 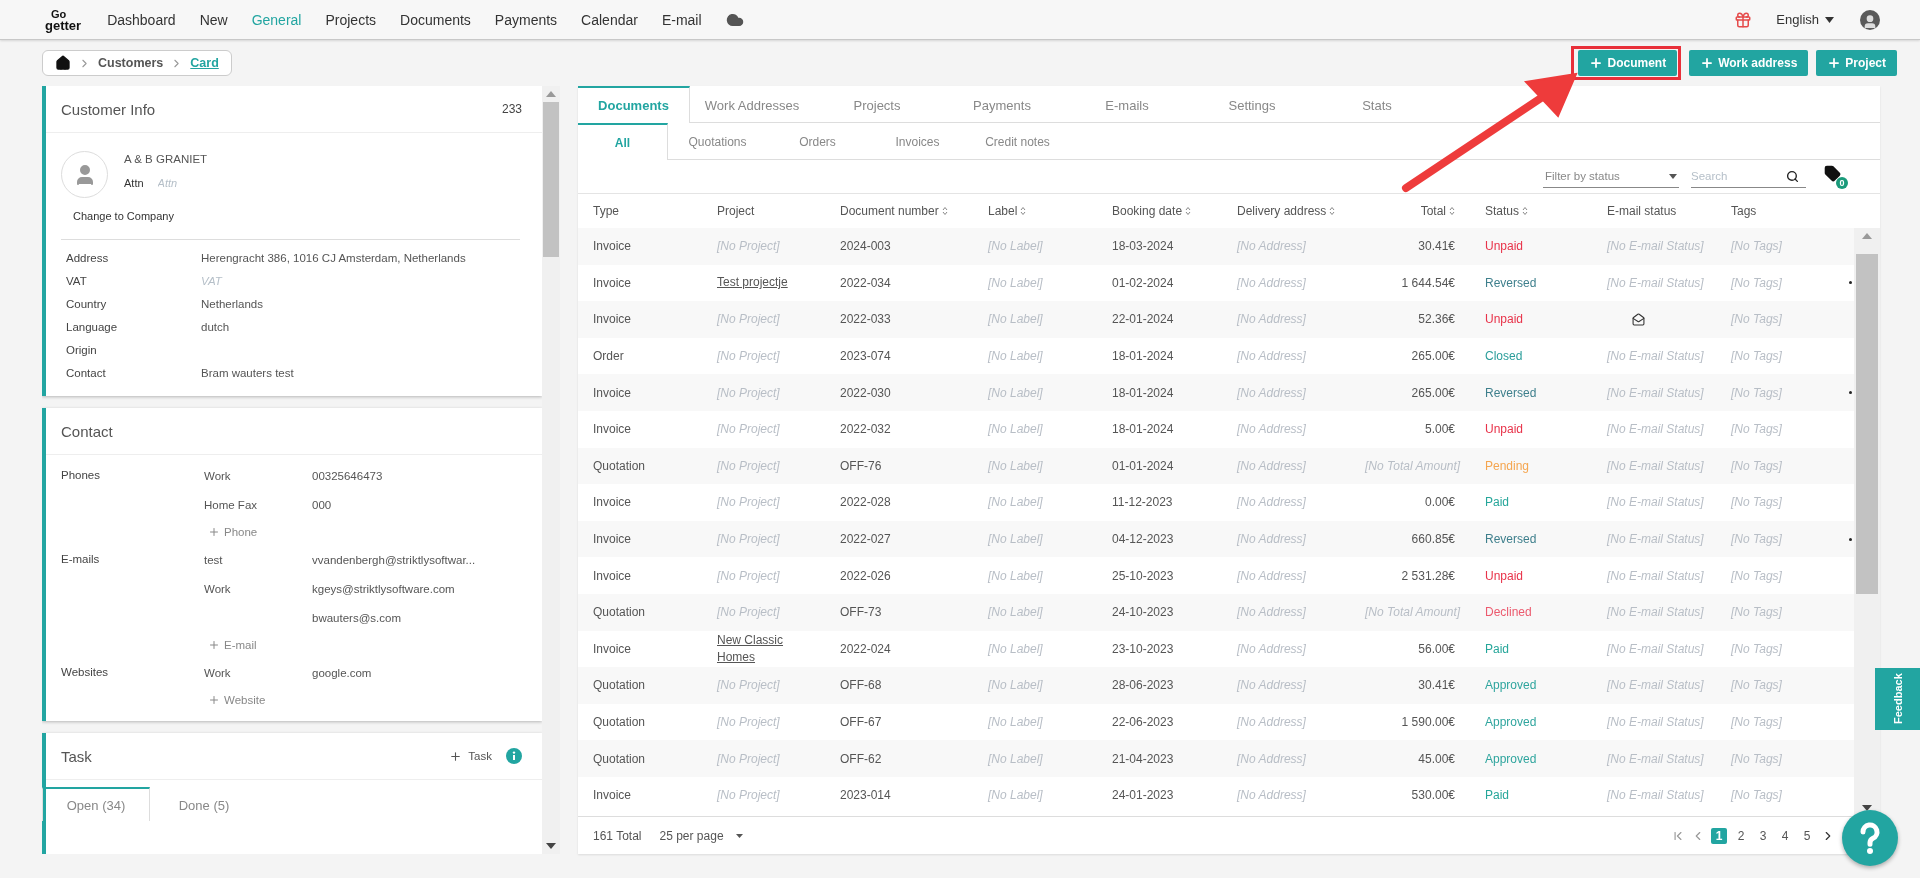 I want to click on table-cell-text: OFF-68, so click(x=861, y=685).